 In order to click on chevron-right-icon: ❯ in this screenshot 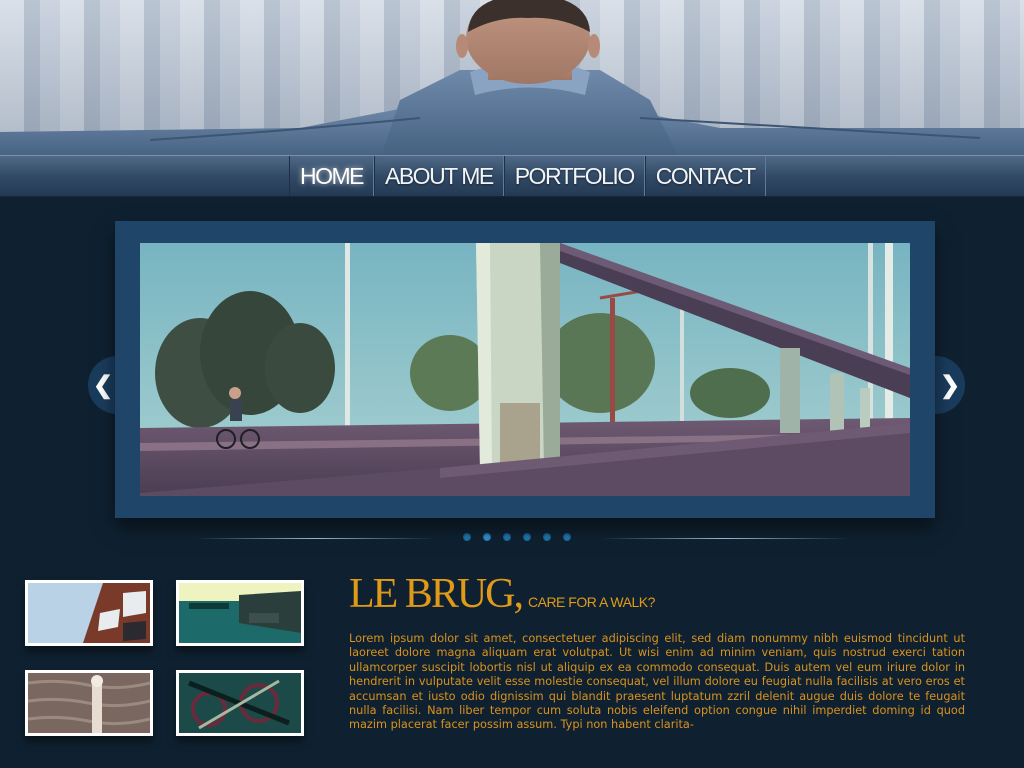, I will do `click(950, 385)`.